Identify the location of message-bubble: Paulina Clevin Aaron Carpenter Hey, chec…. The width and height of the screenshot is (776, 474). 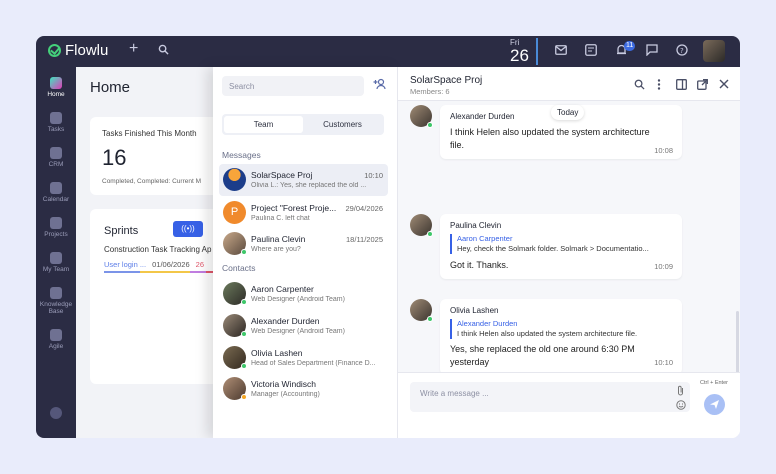
(561, 246).